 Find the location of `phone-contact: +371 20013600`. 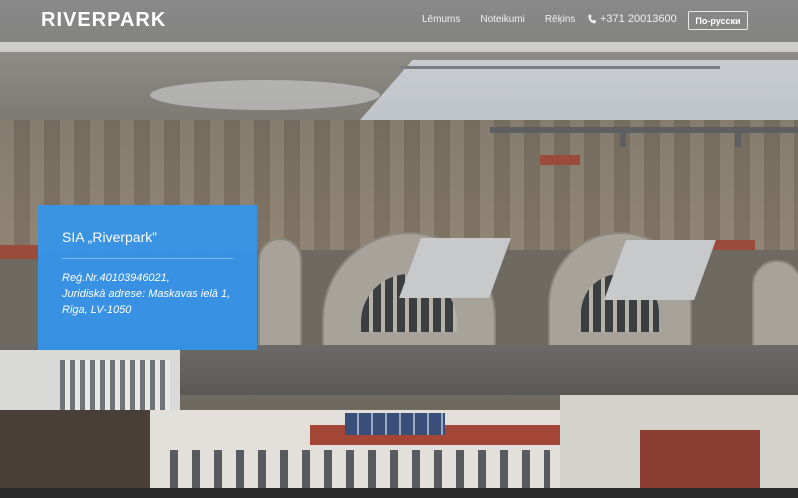

phone-contact: +371 20013600 is located at coordinates (632, 19).